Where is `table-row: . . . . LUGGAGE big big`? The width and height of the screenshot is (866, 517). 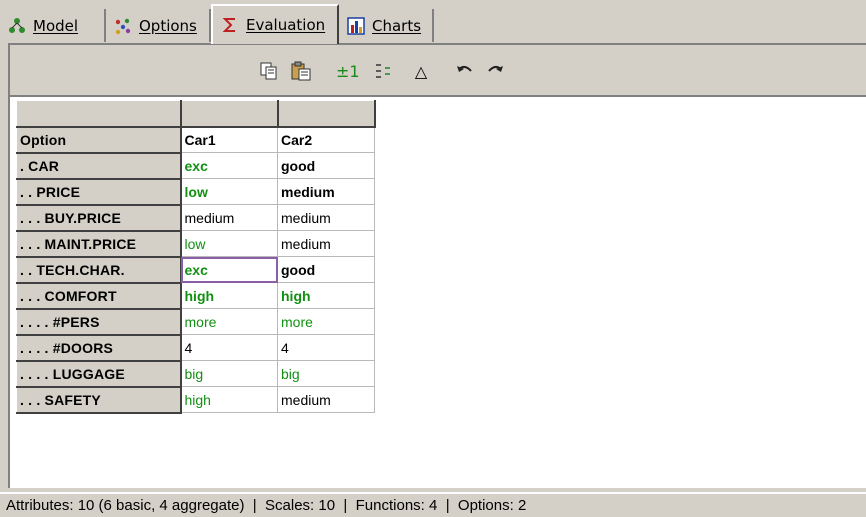 table-row: . . . . LUGGAGE big big is located at coordinates (195, 374).